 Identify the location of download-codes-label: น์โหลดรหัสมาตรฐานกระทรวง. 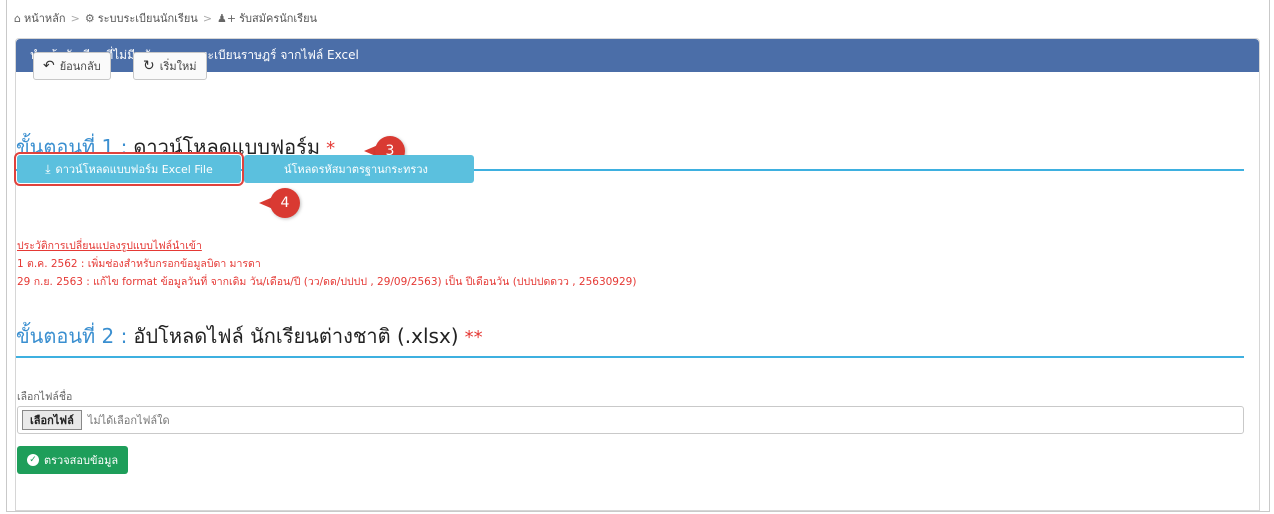
(356, 169).